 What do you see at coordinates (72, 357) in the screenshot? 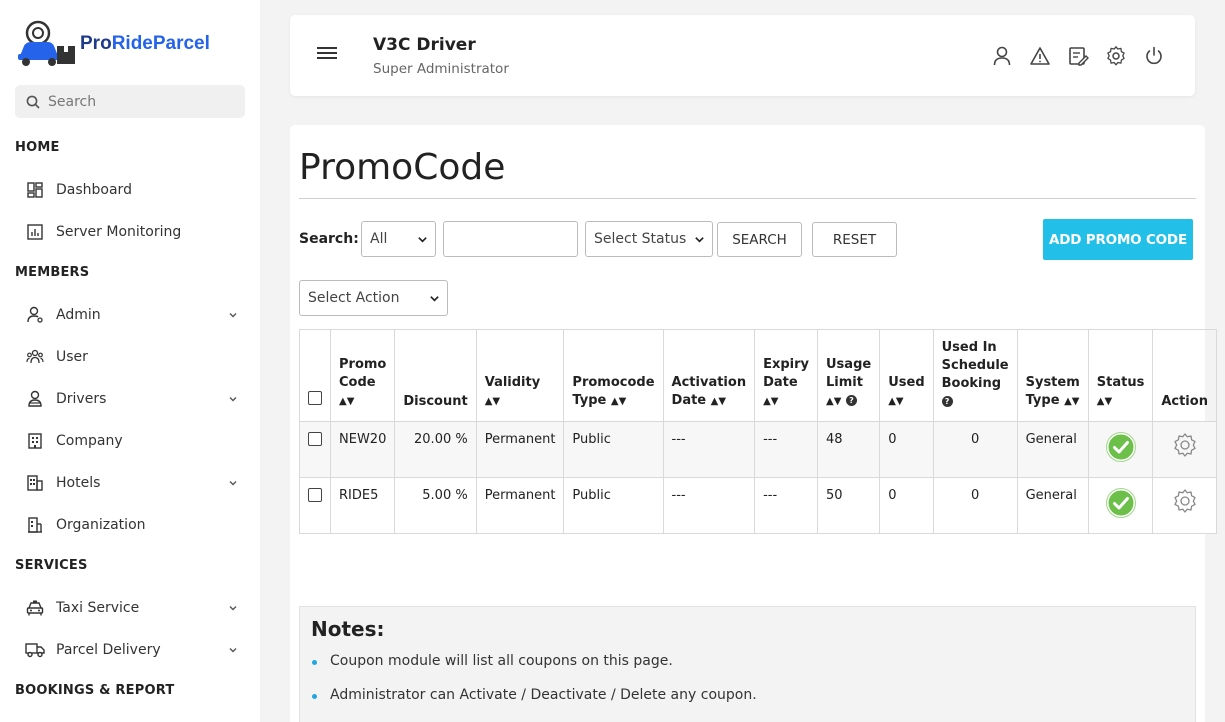
I see `sidebar-item-label: User` at bounding box center [72, 357].